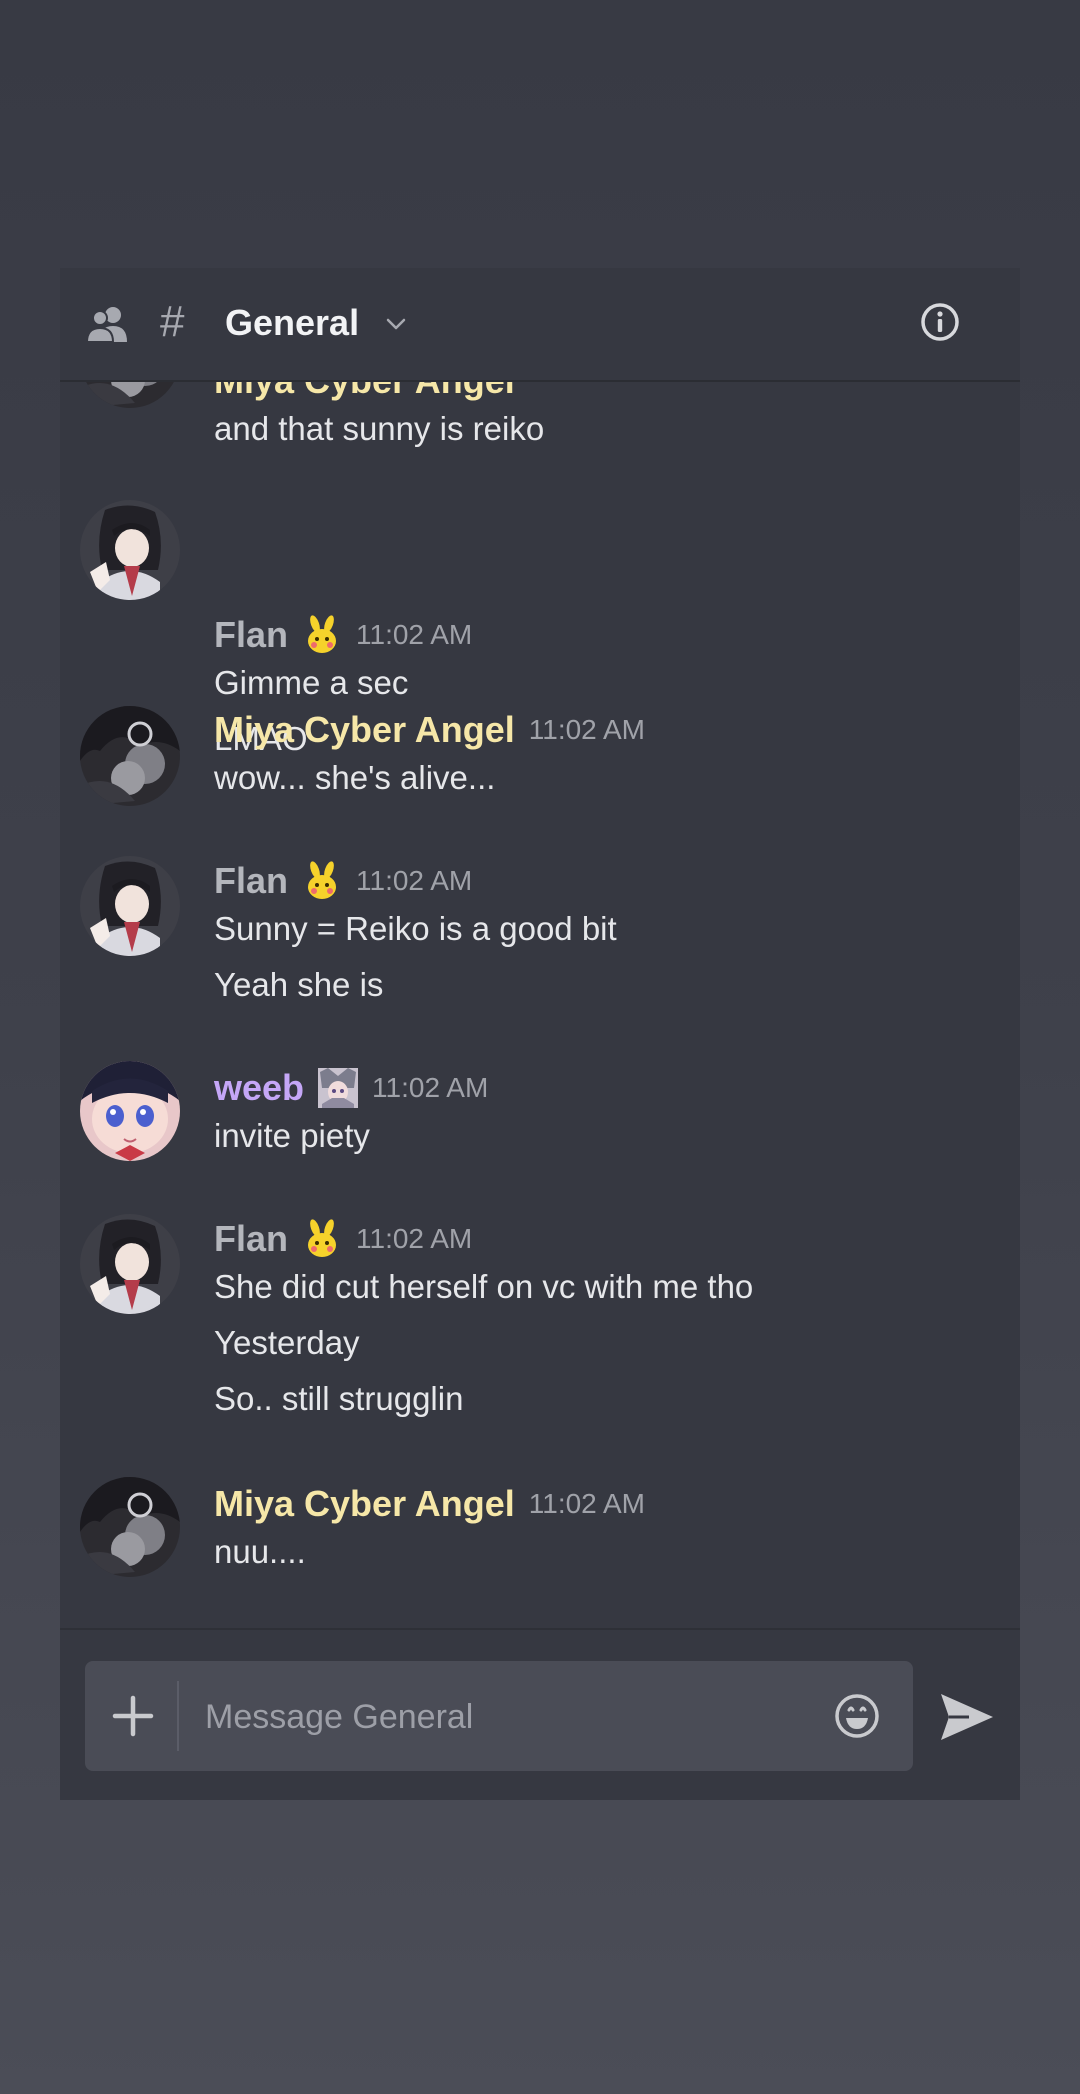  What do you see at coordinates (966, 1717) in the screenshot?
I see `send-icon` at bounding box center [966, 1717].